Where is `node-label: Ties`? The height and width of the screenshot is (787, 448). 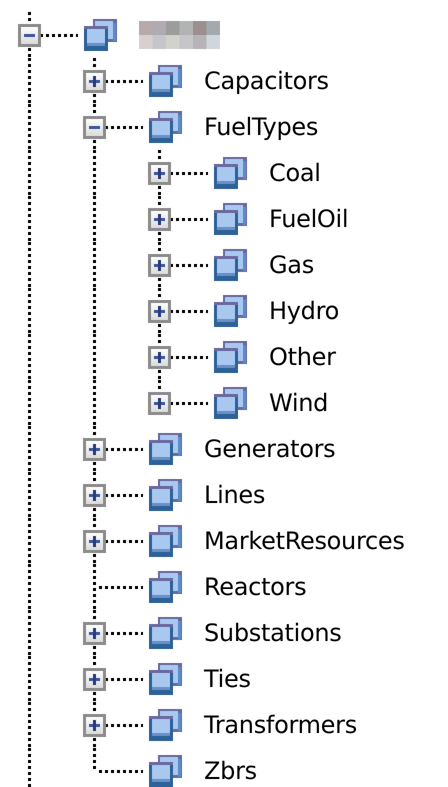 node-label: Ties is located at coordinates (227, 679).